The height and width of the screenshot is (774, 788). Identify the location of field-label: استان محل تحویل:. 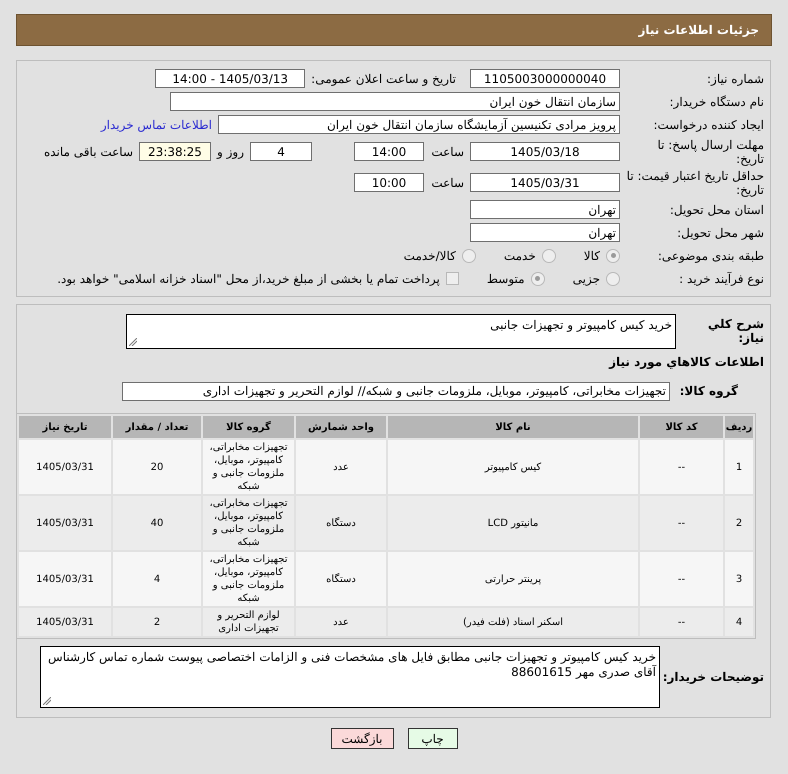
(716, 209).